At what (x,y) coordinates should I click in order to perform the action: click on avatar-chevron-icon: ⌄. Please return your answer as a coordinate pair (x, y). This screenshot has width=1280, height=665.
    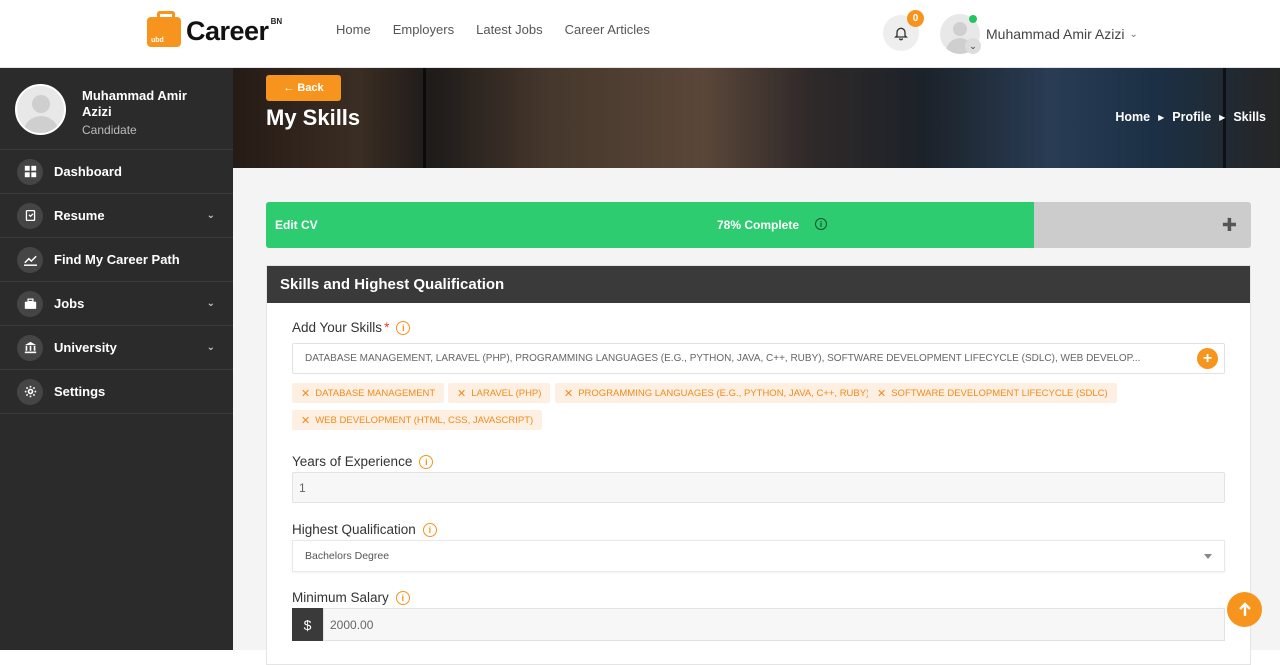
    Looking at the image, I should click on (973, 46).